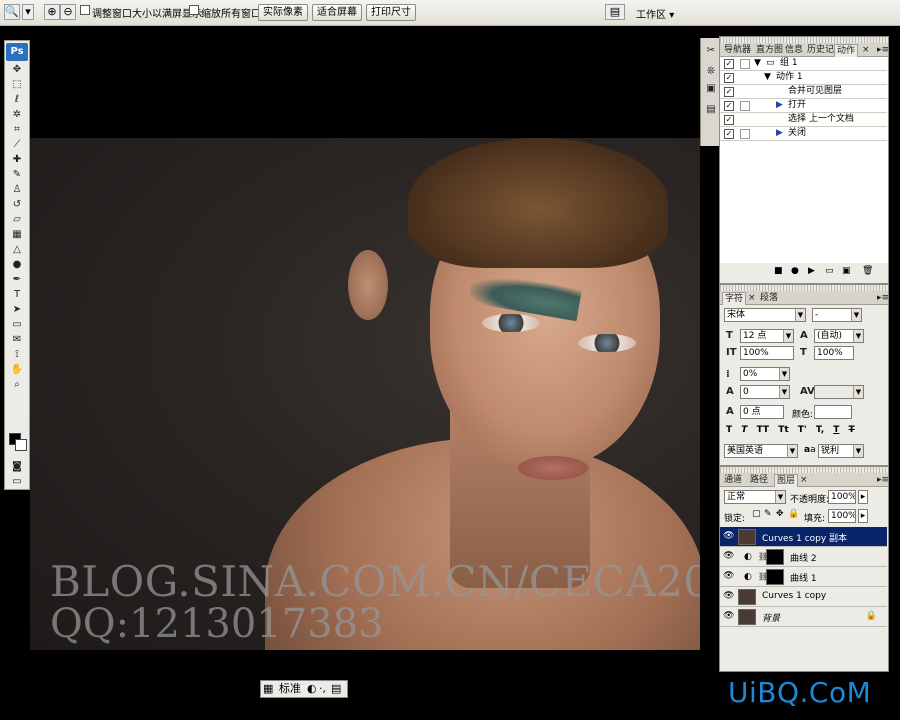 This screenshot has height=720, width=900. What do you see at coordinates (729, 430) in the screenshot?
I see `faux-bold-button: T` at bounding box center [729, 430].